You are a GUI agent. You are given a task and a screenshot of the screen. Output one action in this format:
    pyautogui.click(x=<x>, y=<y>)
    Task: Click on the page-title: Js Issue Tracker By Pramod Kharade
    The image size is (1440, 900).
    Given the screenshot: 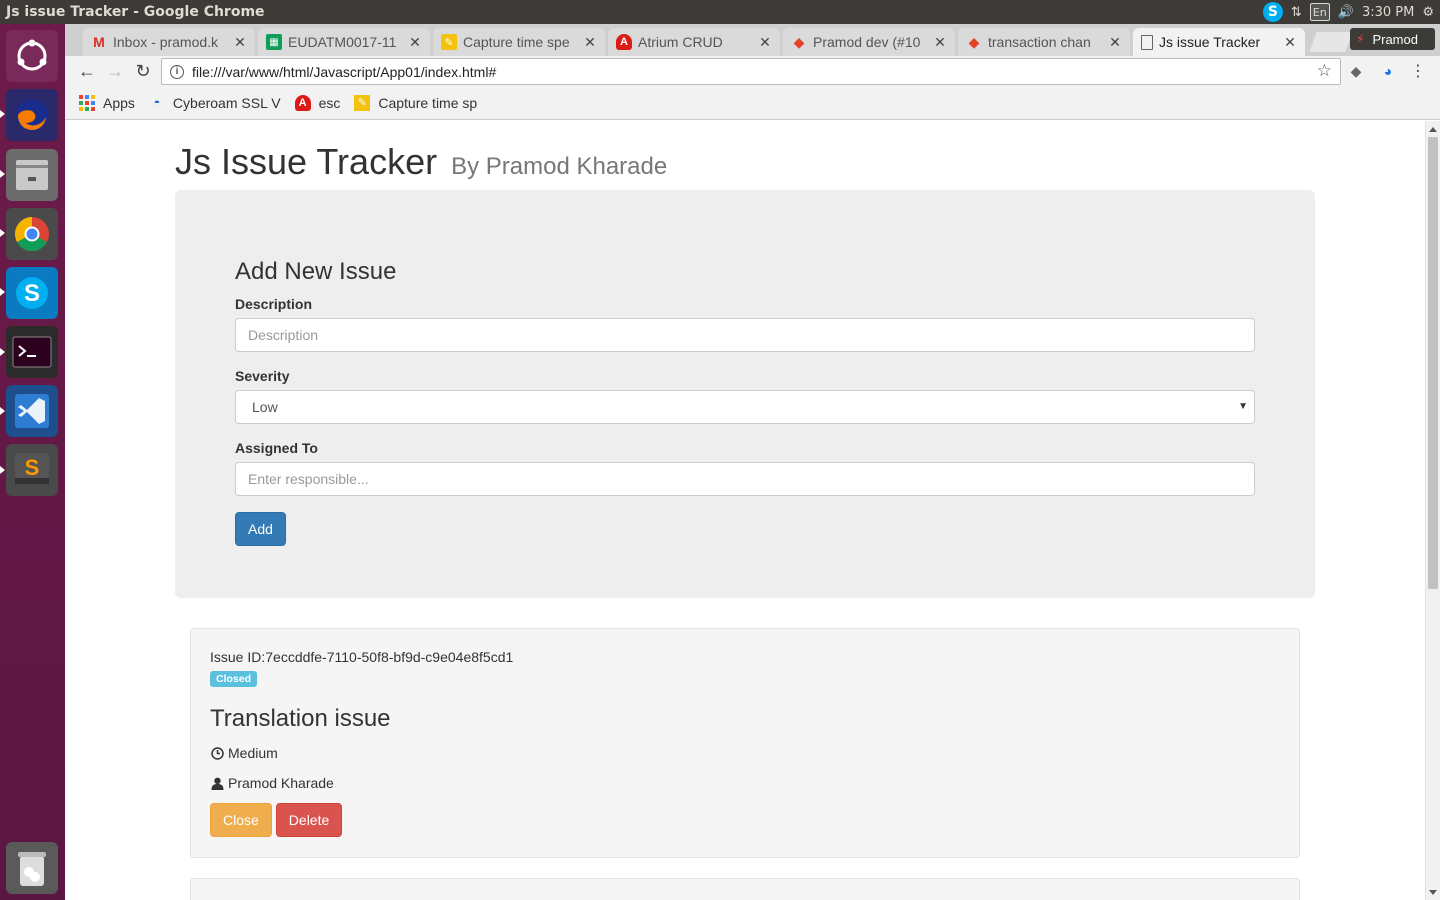 What is the action you would take?
    pyautogui.click(x=421, y=162)
    